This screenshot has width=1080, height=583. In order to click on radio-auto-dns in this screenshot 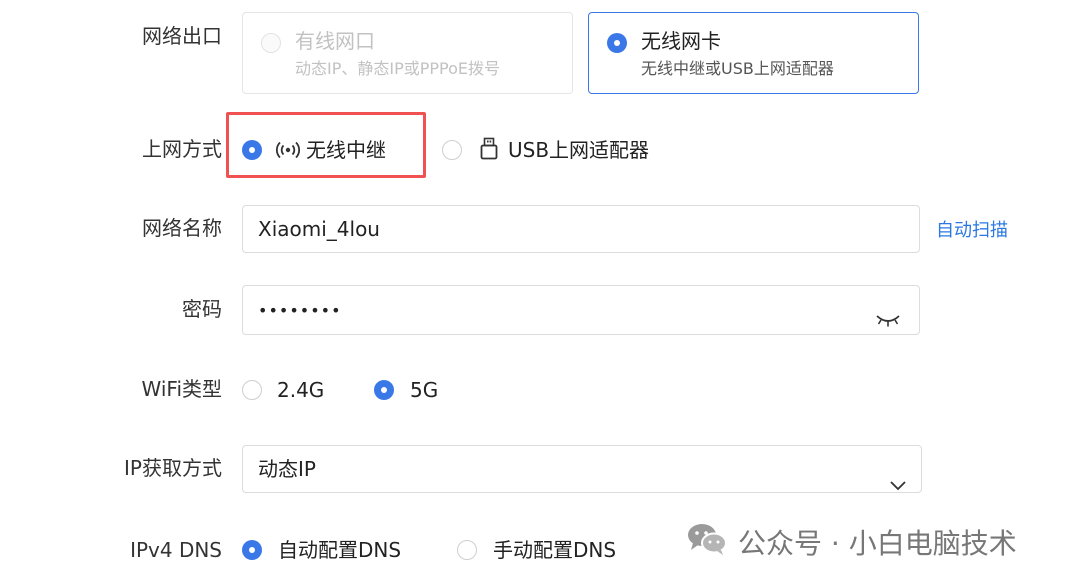, I will do `click(252, 550)`.